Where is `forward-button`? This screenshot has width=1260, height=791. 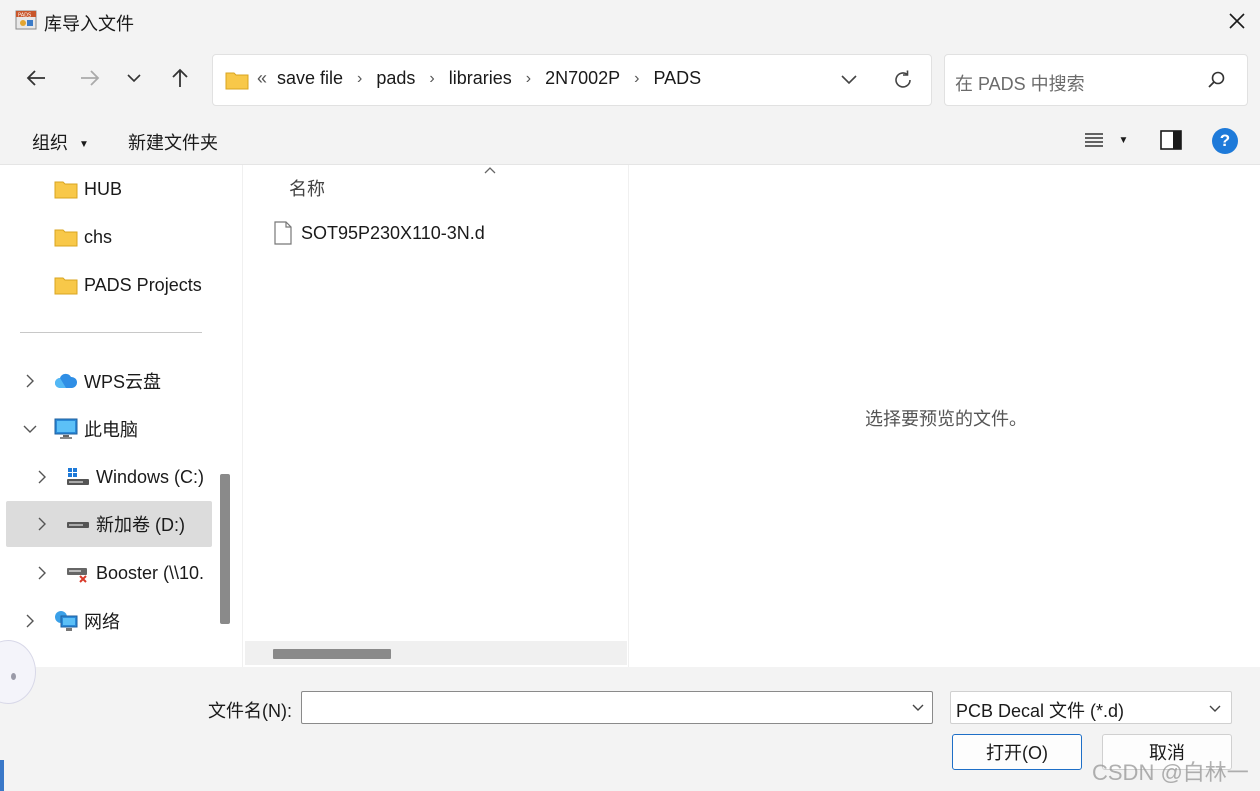
forward-button is located at coordinates (90, 78).